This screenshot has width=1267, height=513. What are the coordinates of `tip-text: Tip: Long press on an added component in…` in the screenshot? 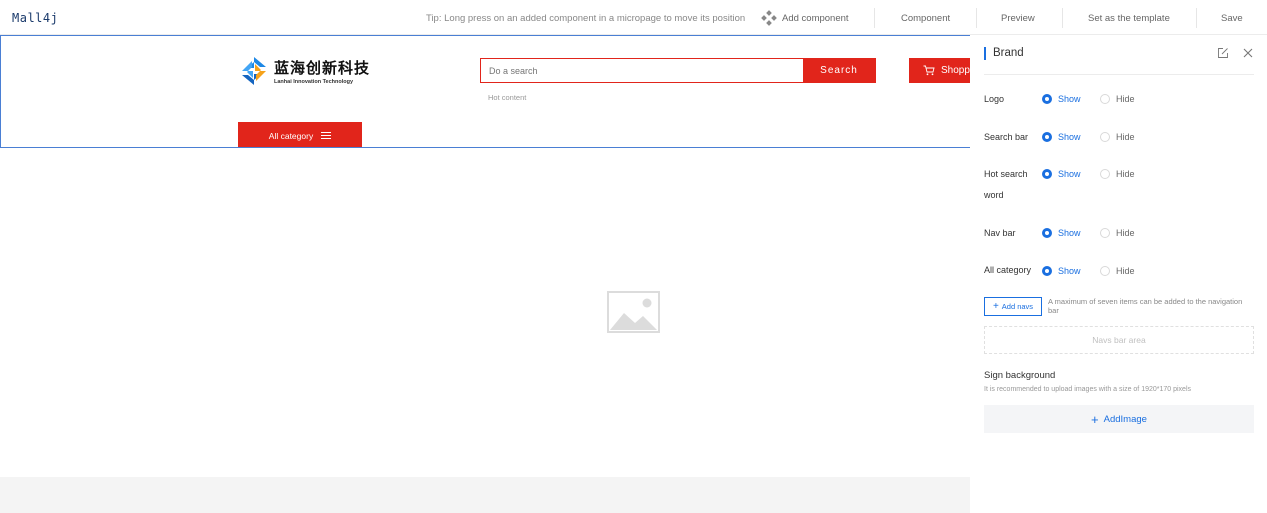 It's located at (586, 18).